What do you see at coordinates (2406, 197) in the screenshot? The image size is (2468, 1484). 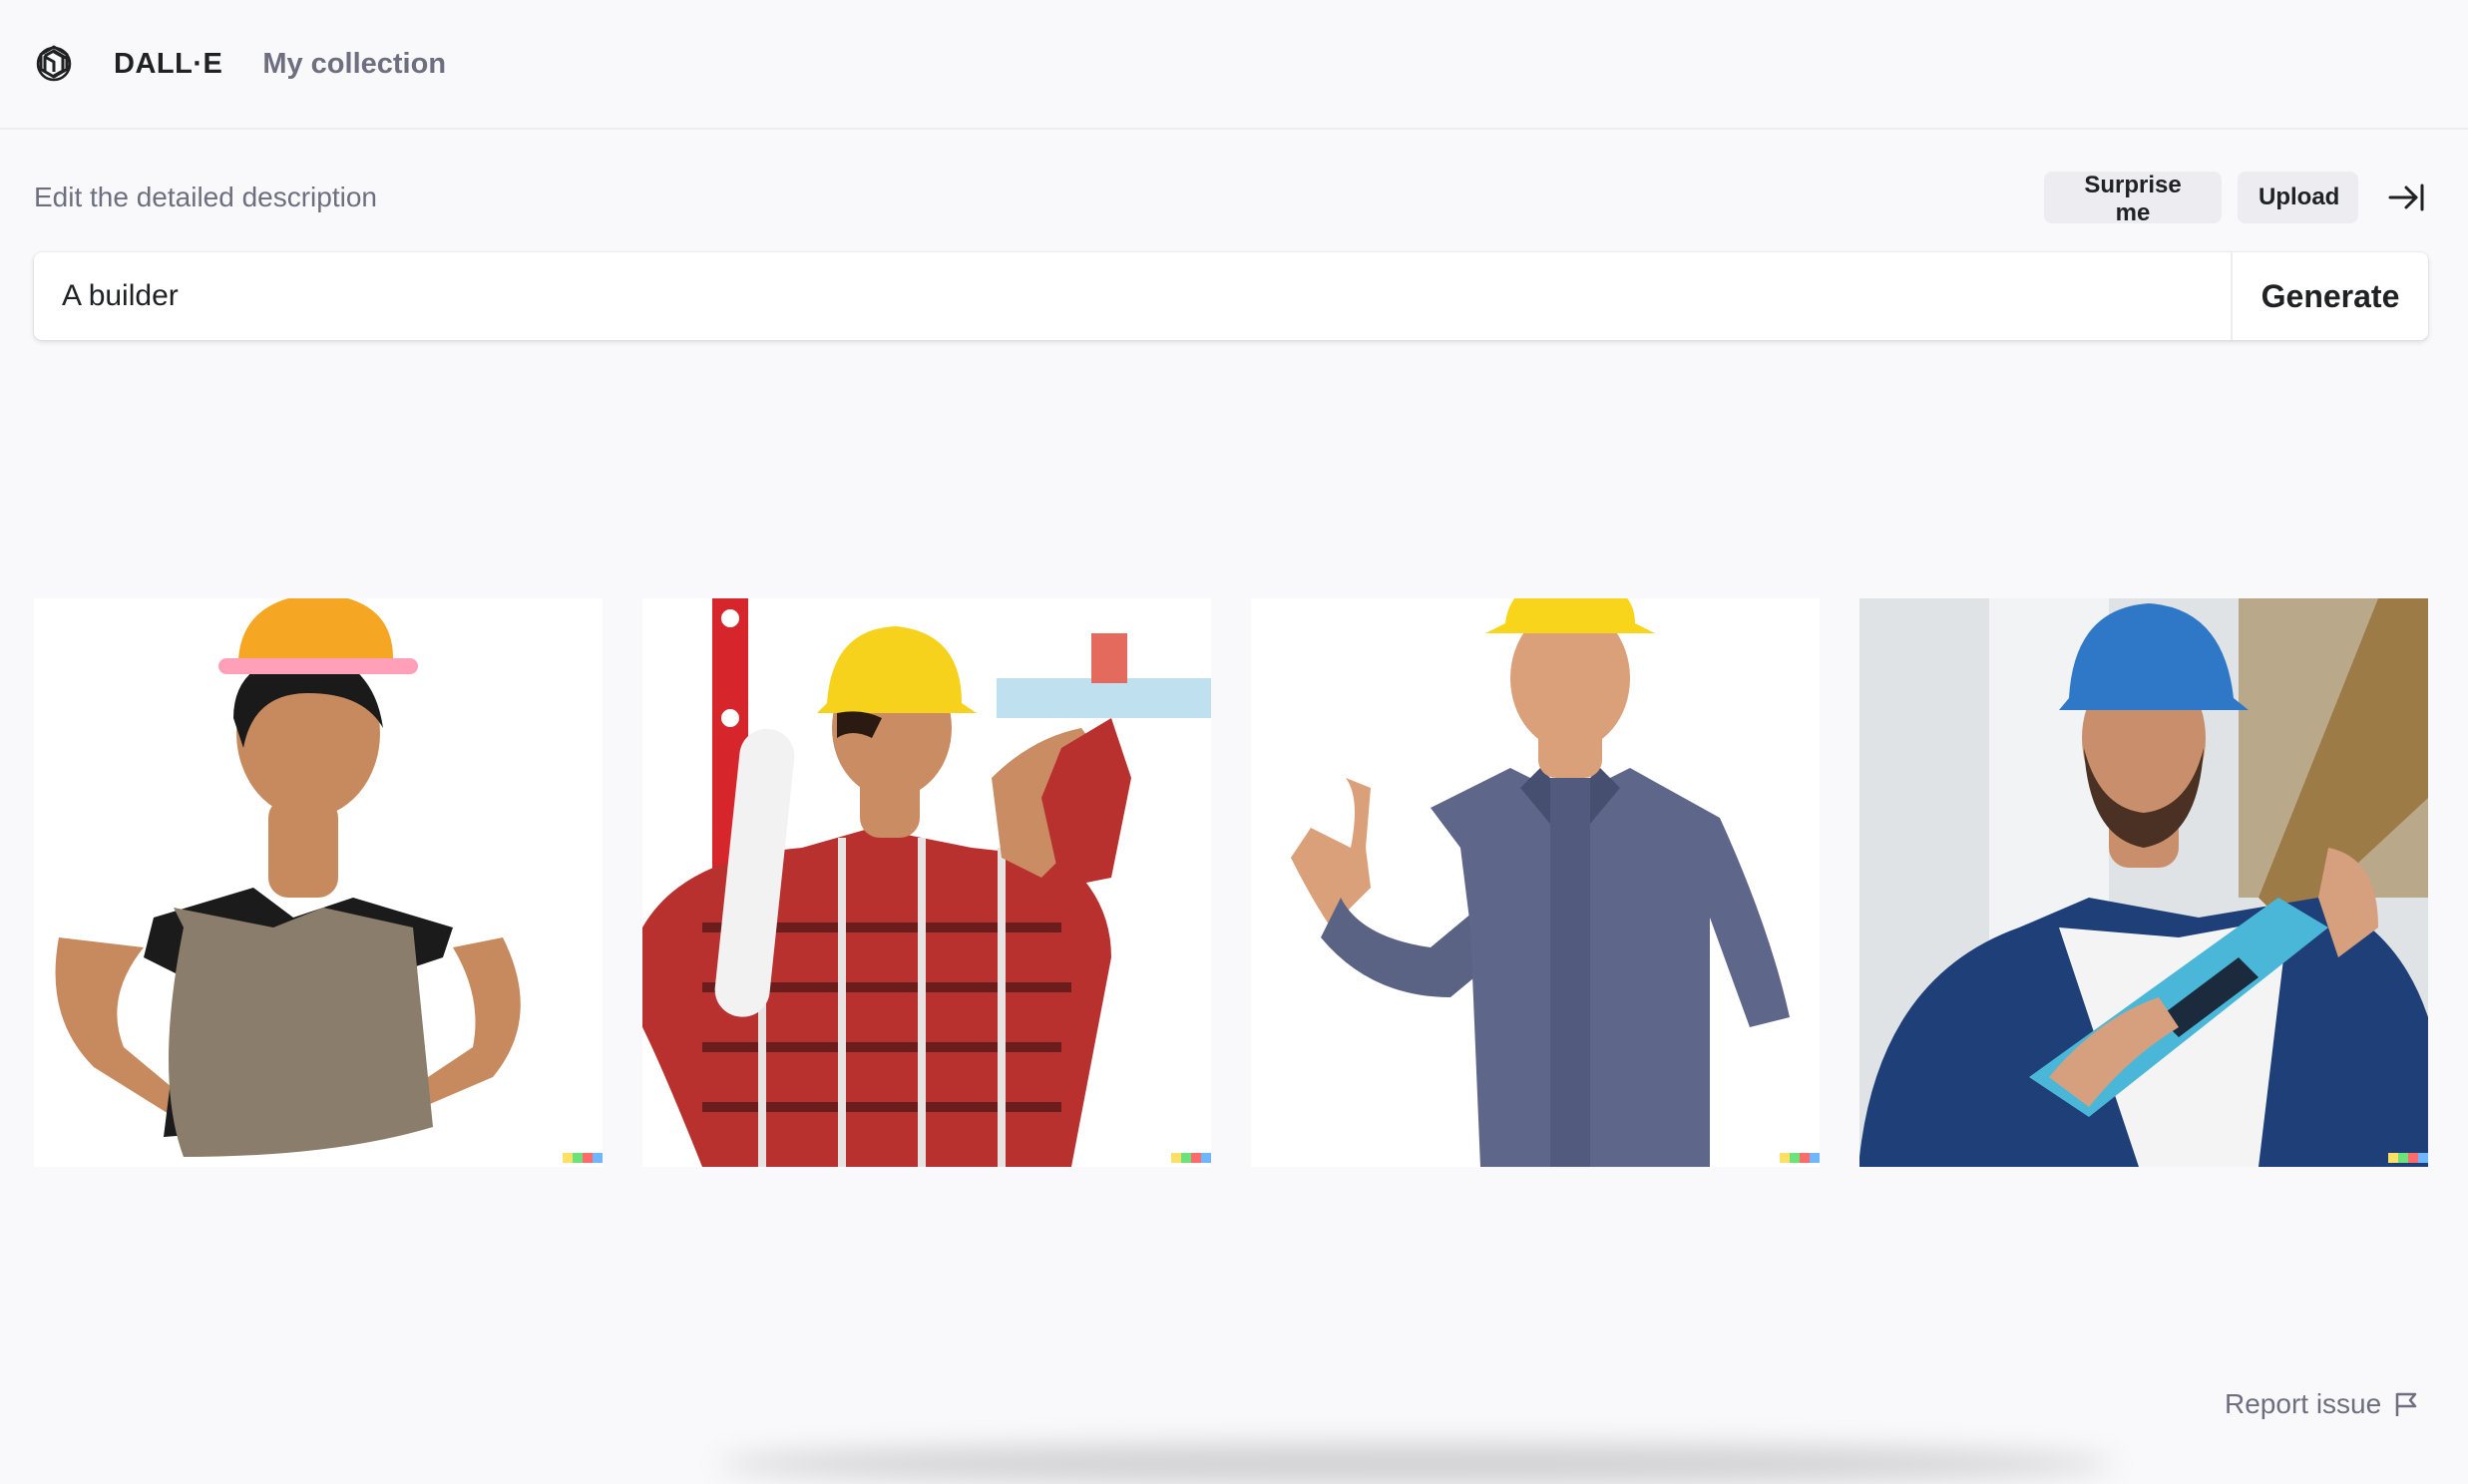 I see `arrow-right-to-bar-icon` at bounding box center [2406, 197].